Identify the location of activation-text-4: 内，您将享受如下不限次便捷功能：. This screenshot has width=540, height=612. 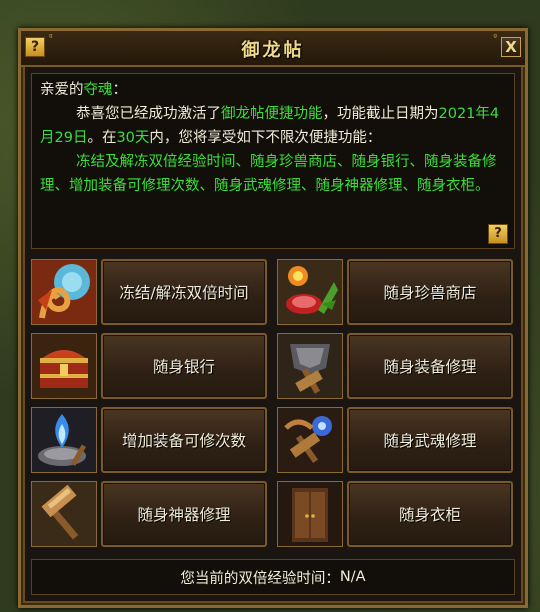
(265, 138).